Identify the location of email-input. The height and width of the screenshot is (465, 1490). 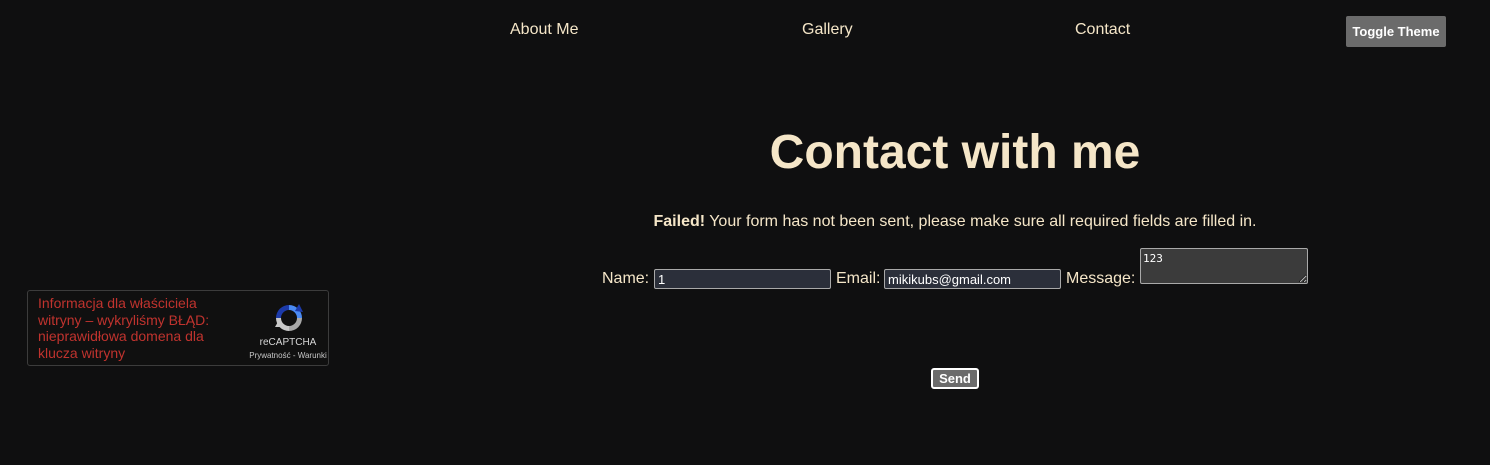
(972, 279).